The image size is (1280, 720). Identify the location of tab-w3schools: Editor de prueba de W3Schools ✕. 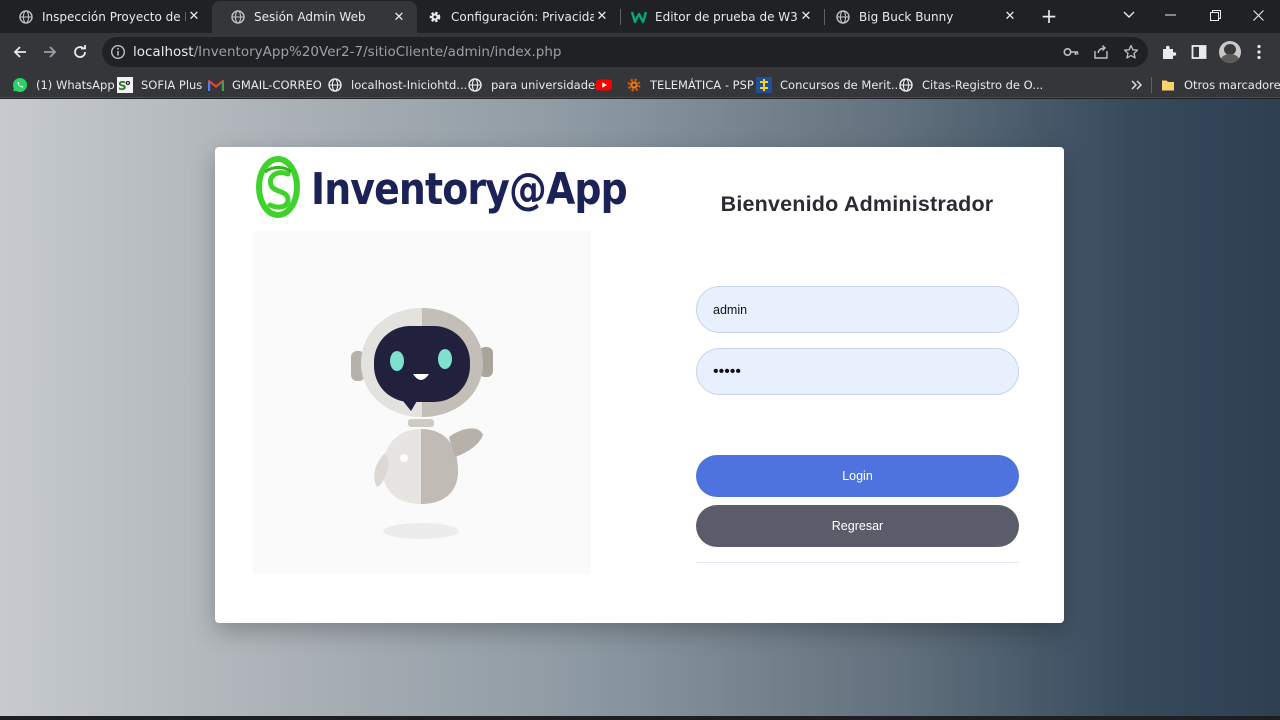
(722, 16).